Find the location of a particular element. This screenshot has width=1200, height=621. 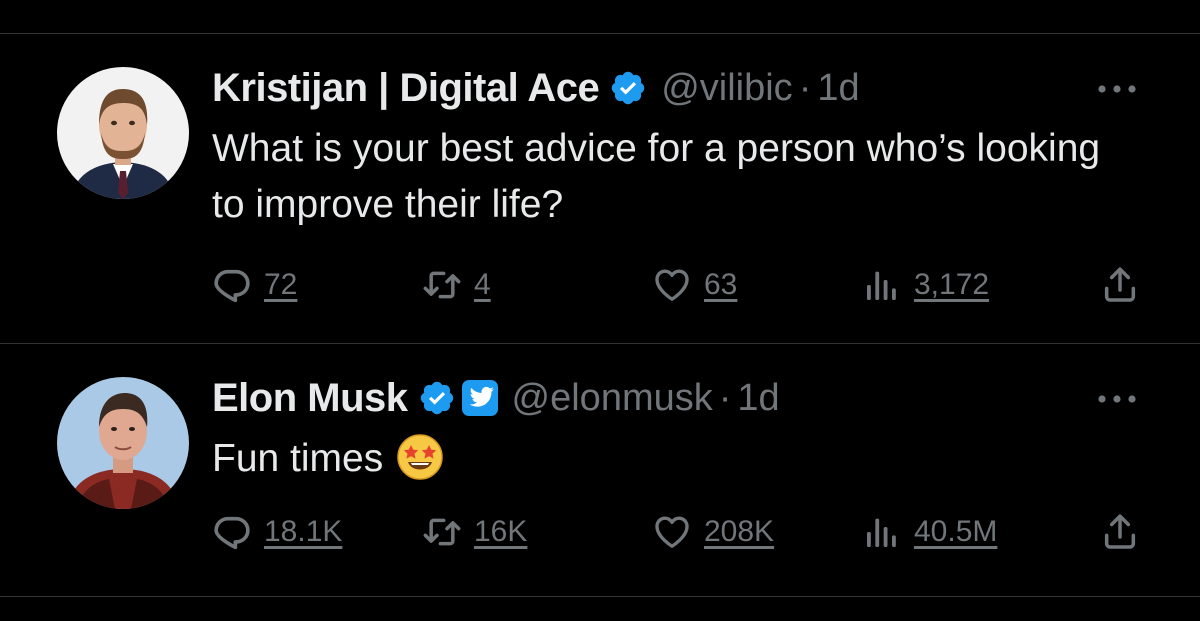

reply-button: 18.1K is located at coordinates (277, 532).